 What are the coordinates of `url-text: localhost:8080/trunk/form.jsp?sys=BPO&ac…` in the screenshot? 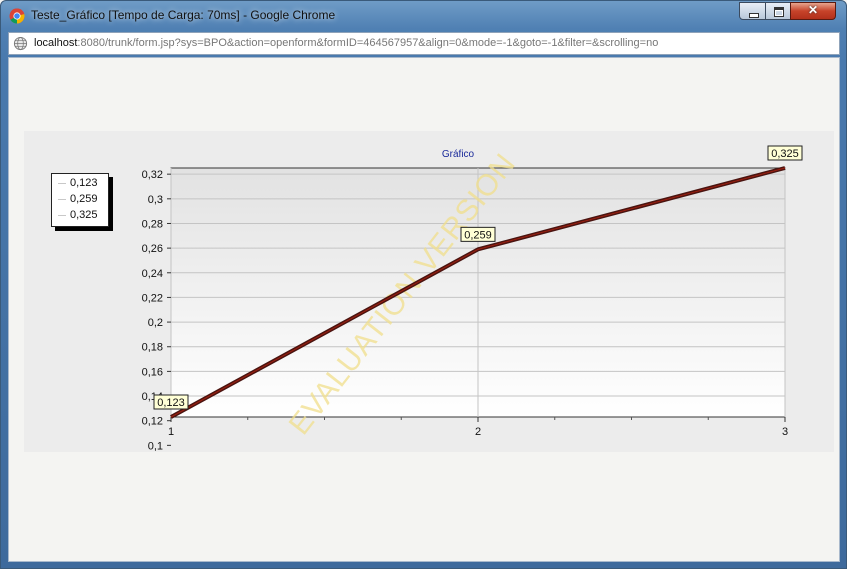 It's located at (346, 43).